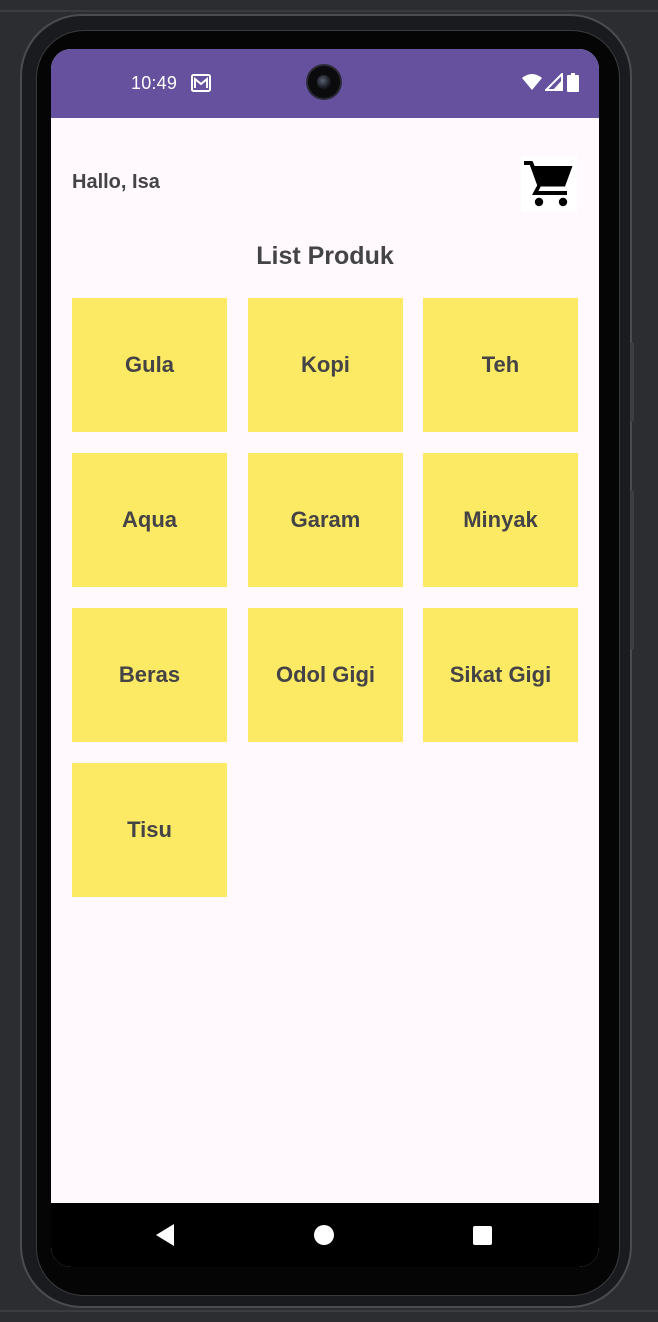  What do you see at coordinates (154, 83) in the screenshot?
I see `status-time: 10:49` at bounding box center [154, 83].